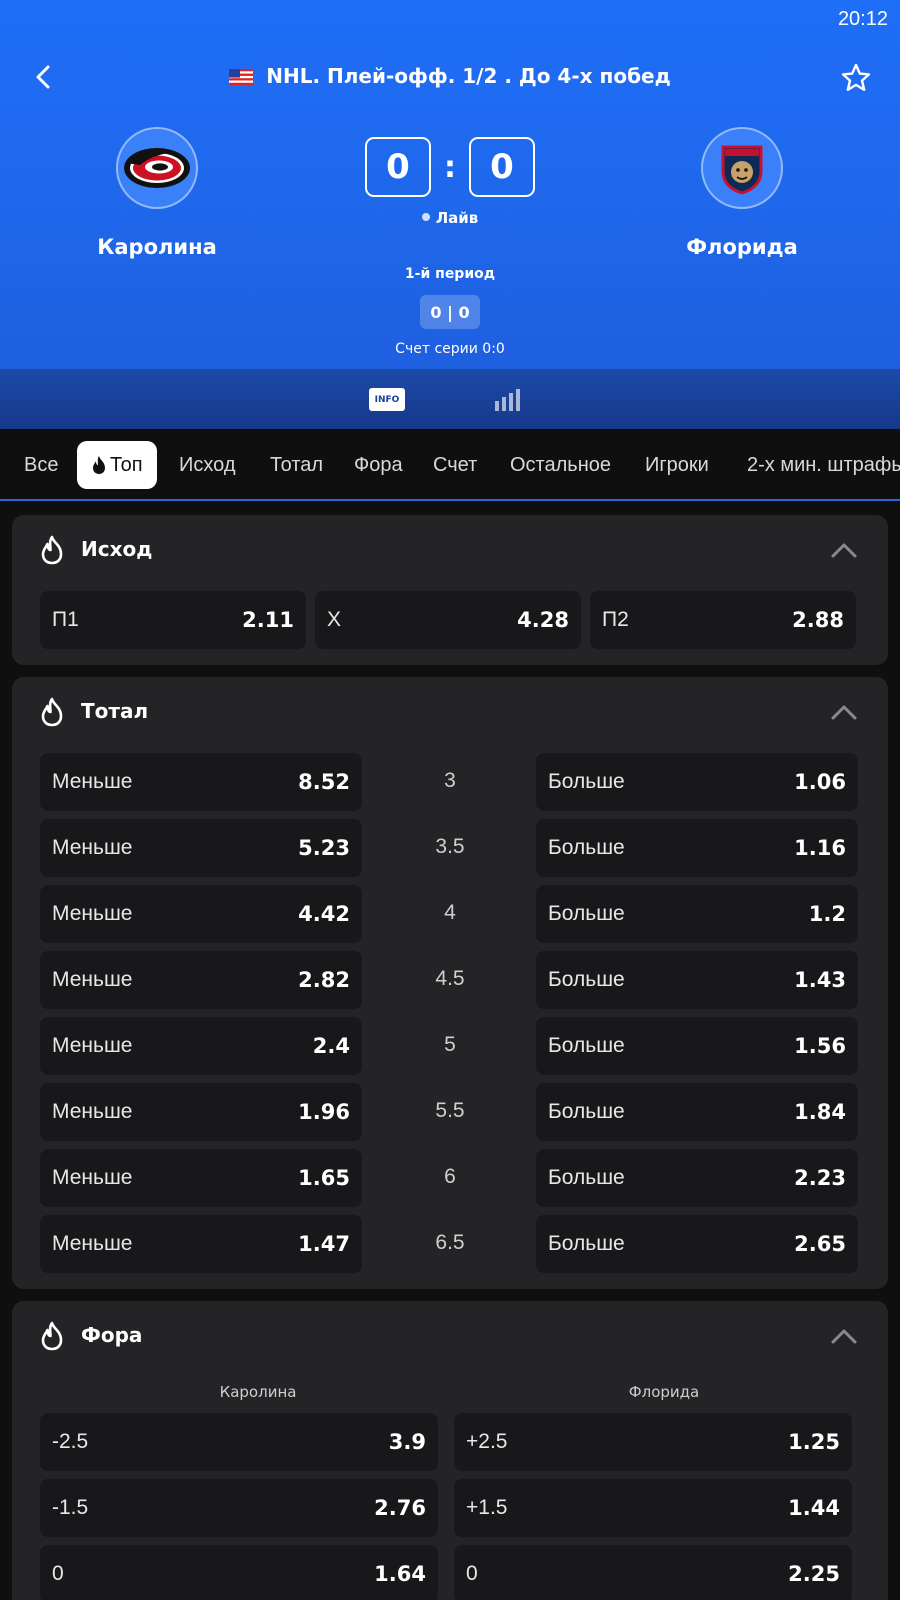 This screenshot has width=900, height=1600. I want to click on total-line: 6, so click(450, 1176).